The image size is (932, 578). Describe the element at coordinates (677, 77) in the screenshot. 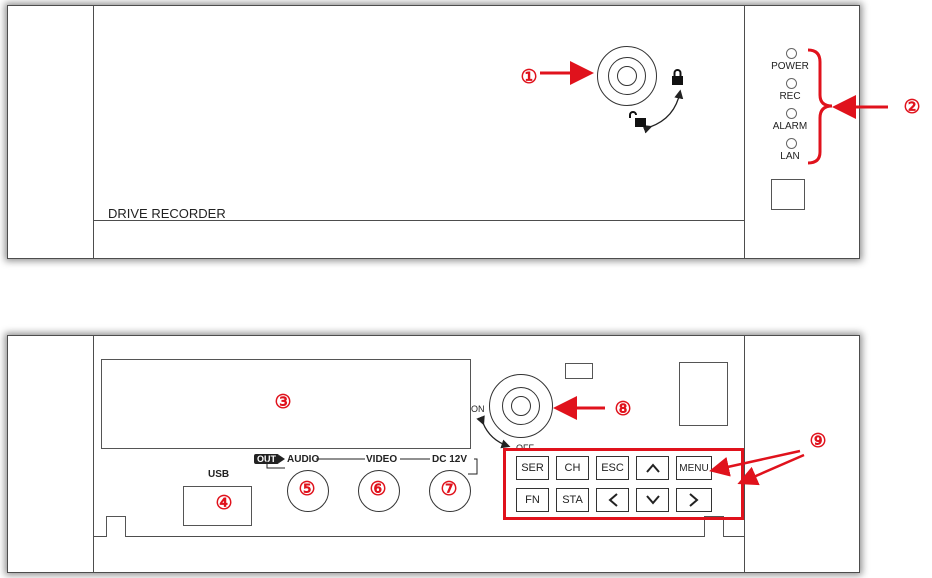

I see `padlock-locked-icon` at that location.